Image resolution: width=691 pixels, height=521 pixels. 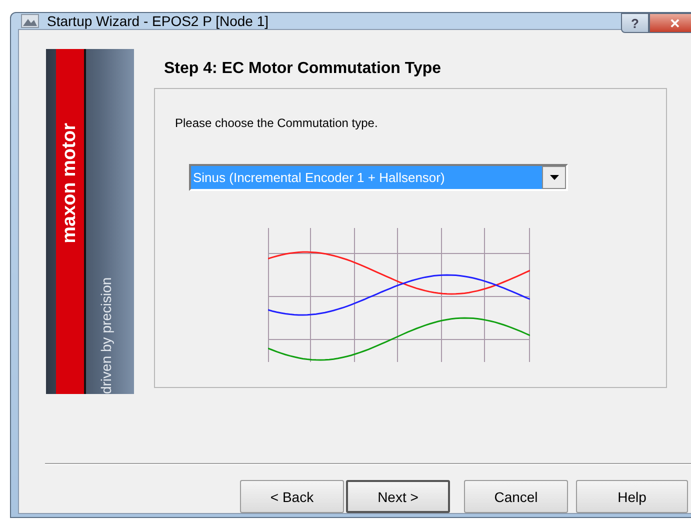 I want to click on dropdown-arrow-icon, so click(x=554, y=177).